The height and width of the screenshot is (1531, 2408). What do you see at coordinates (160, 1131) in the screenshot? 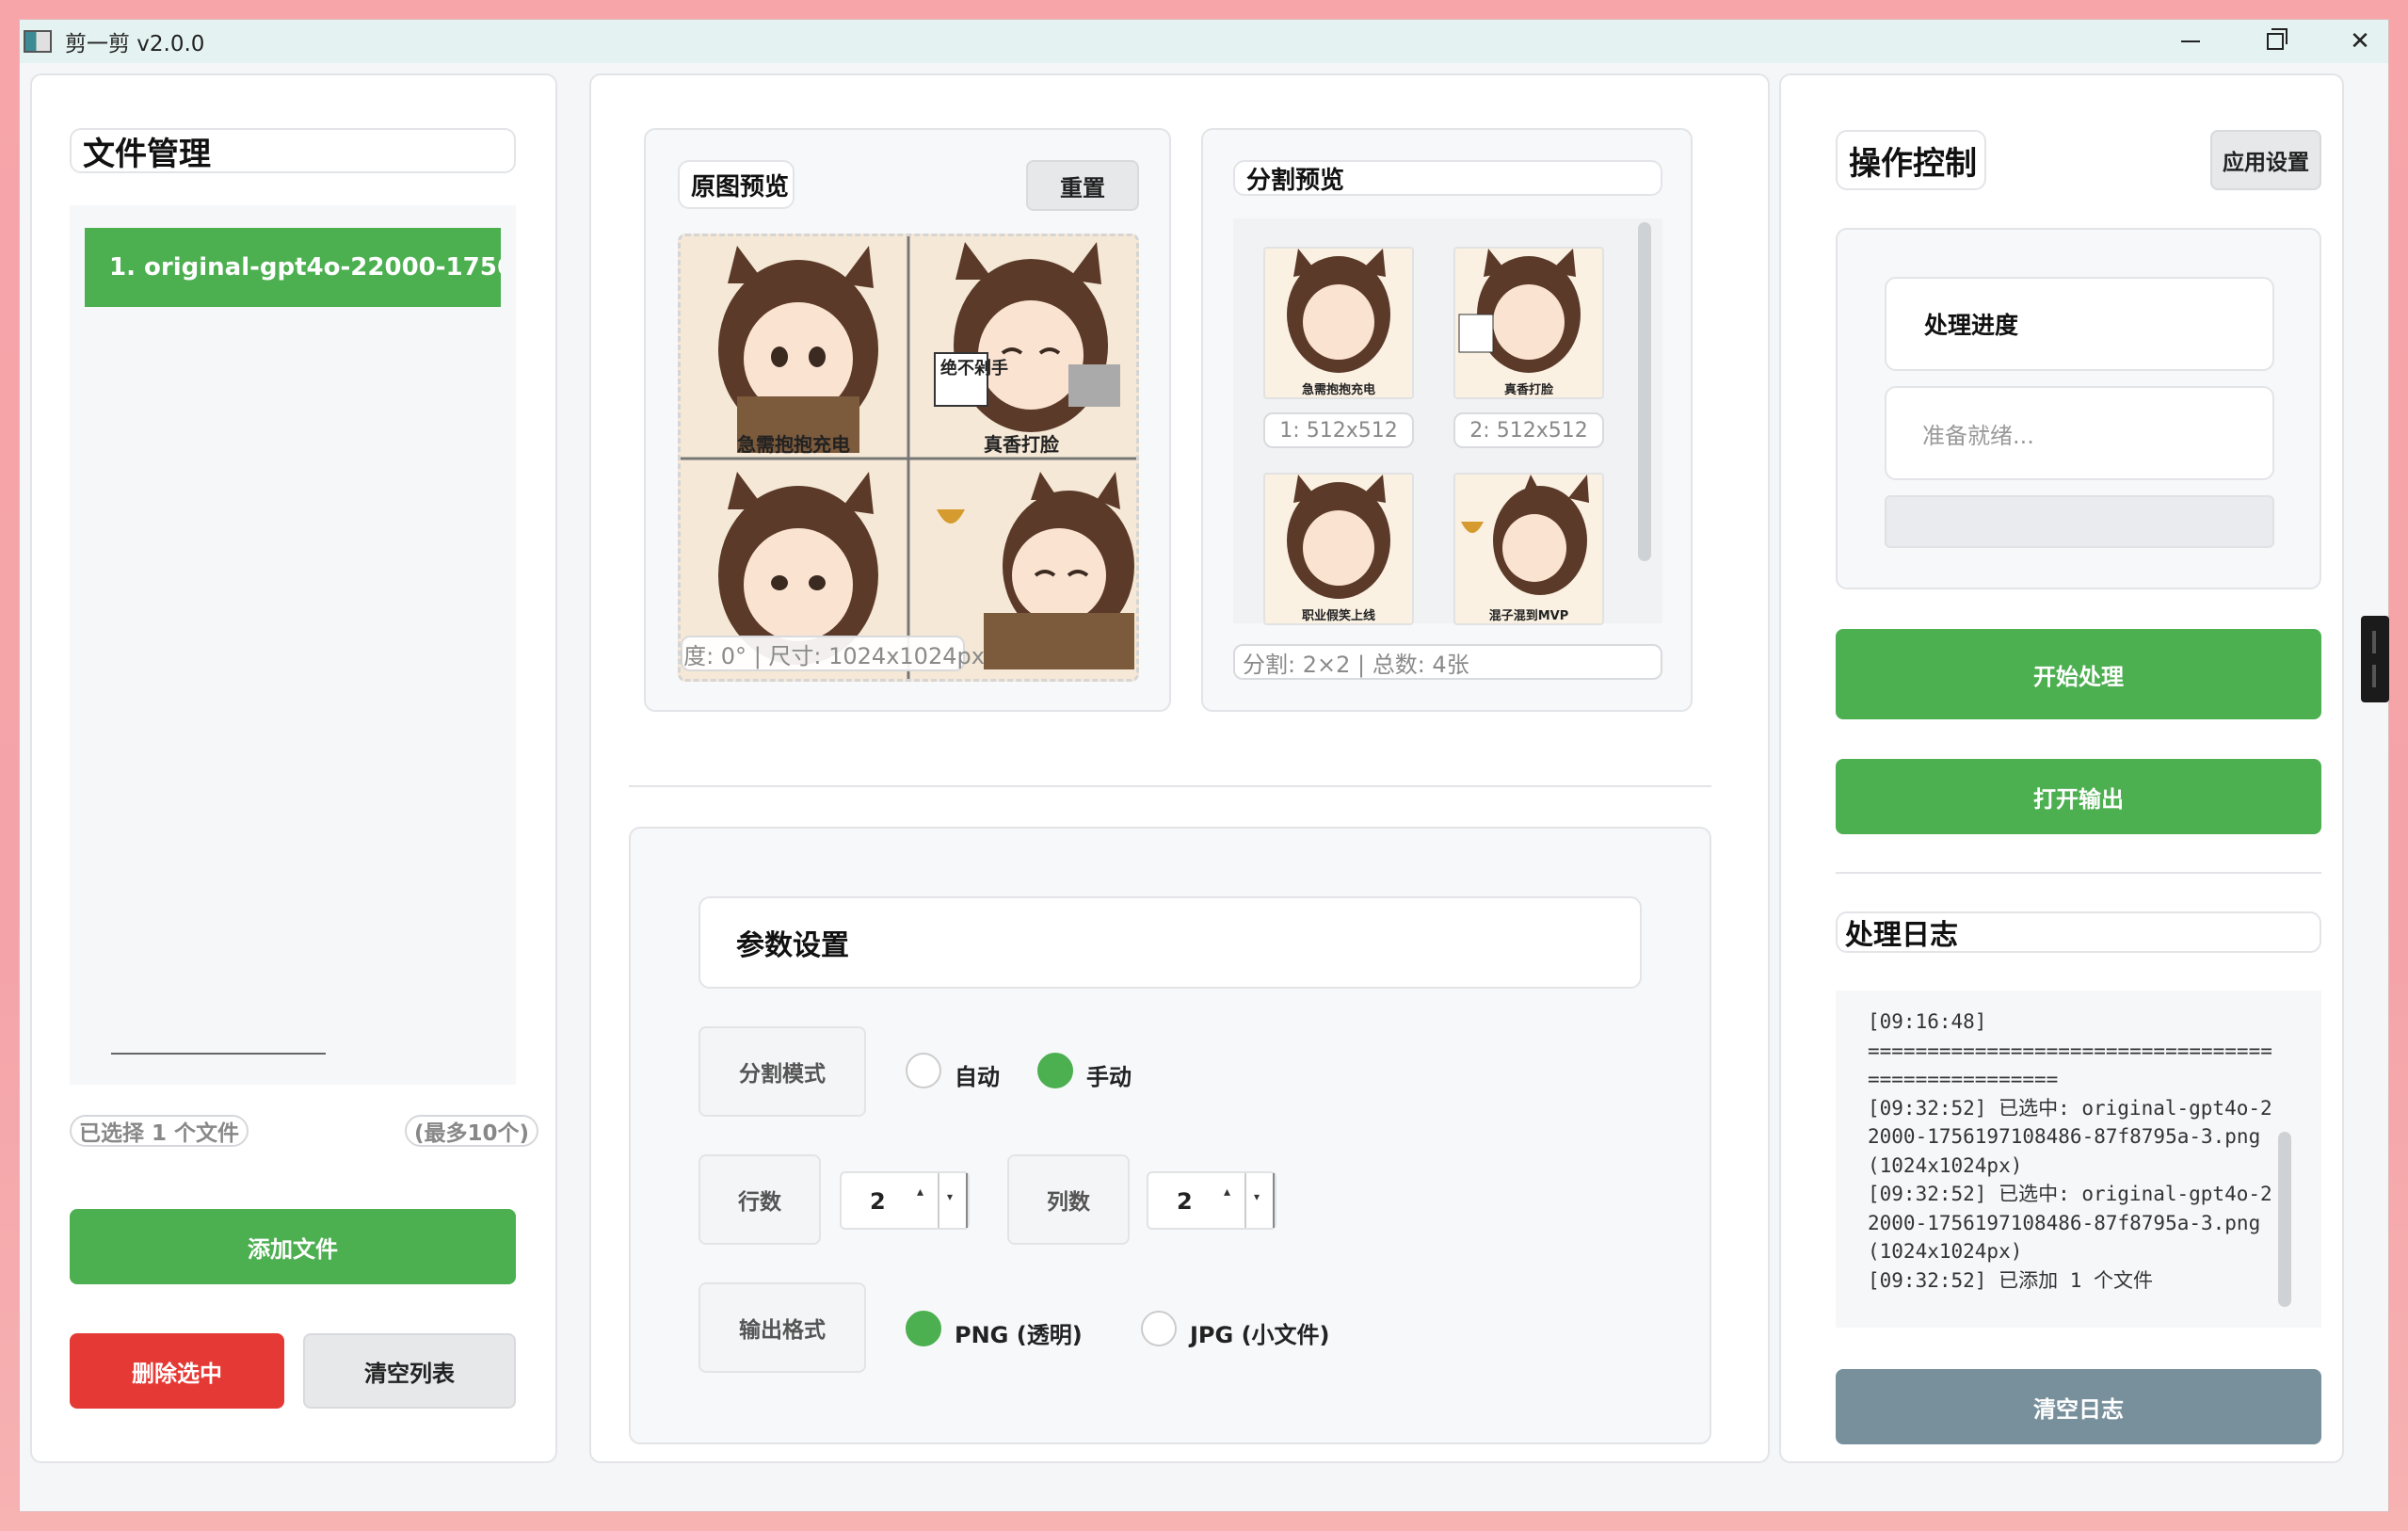
I see `selected-count-label: 已选择 1 个文件` at bounding box center [160, 1131].